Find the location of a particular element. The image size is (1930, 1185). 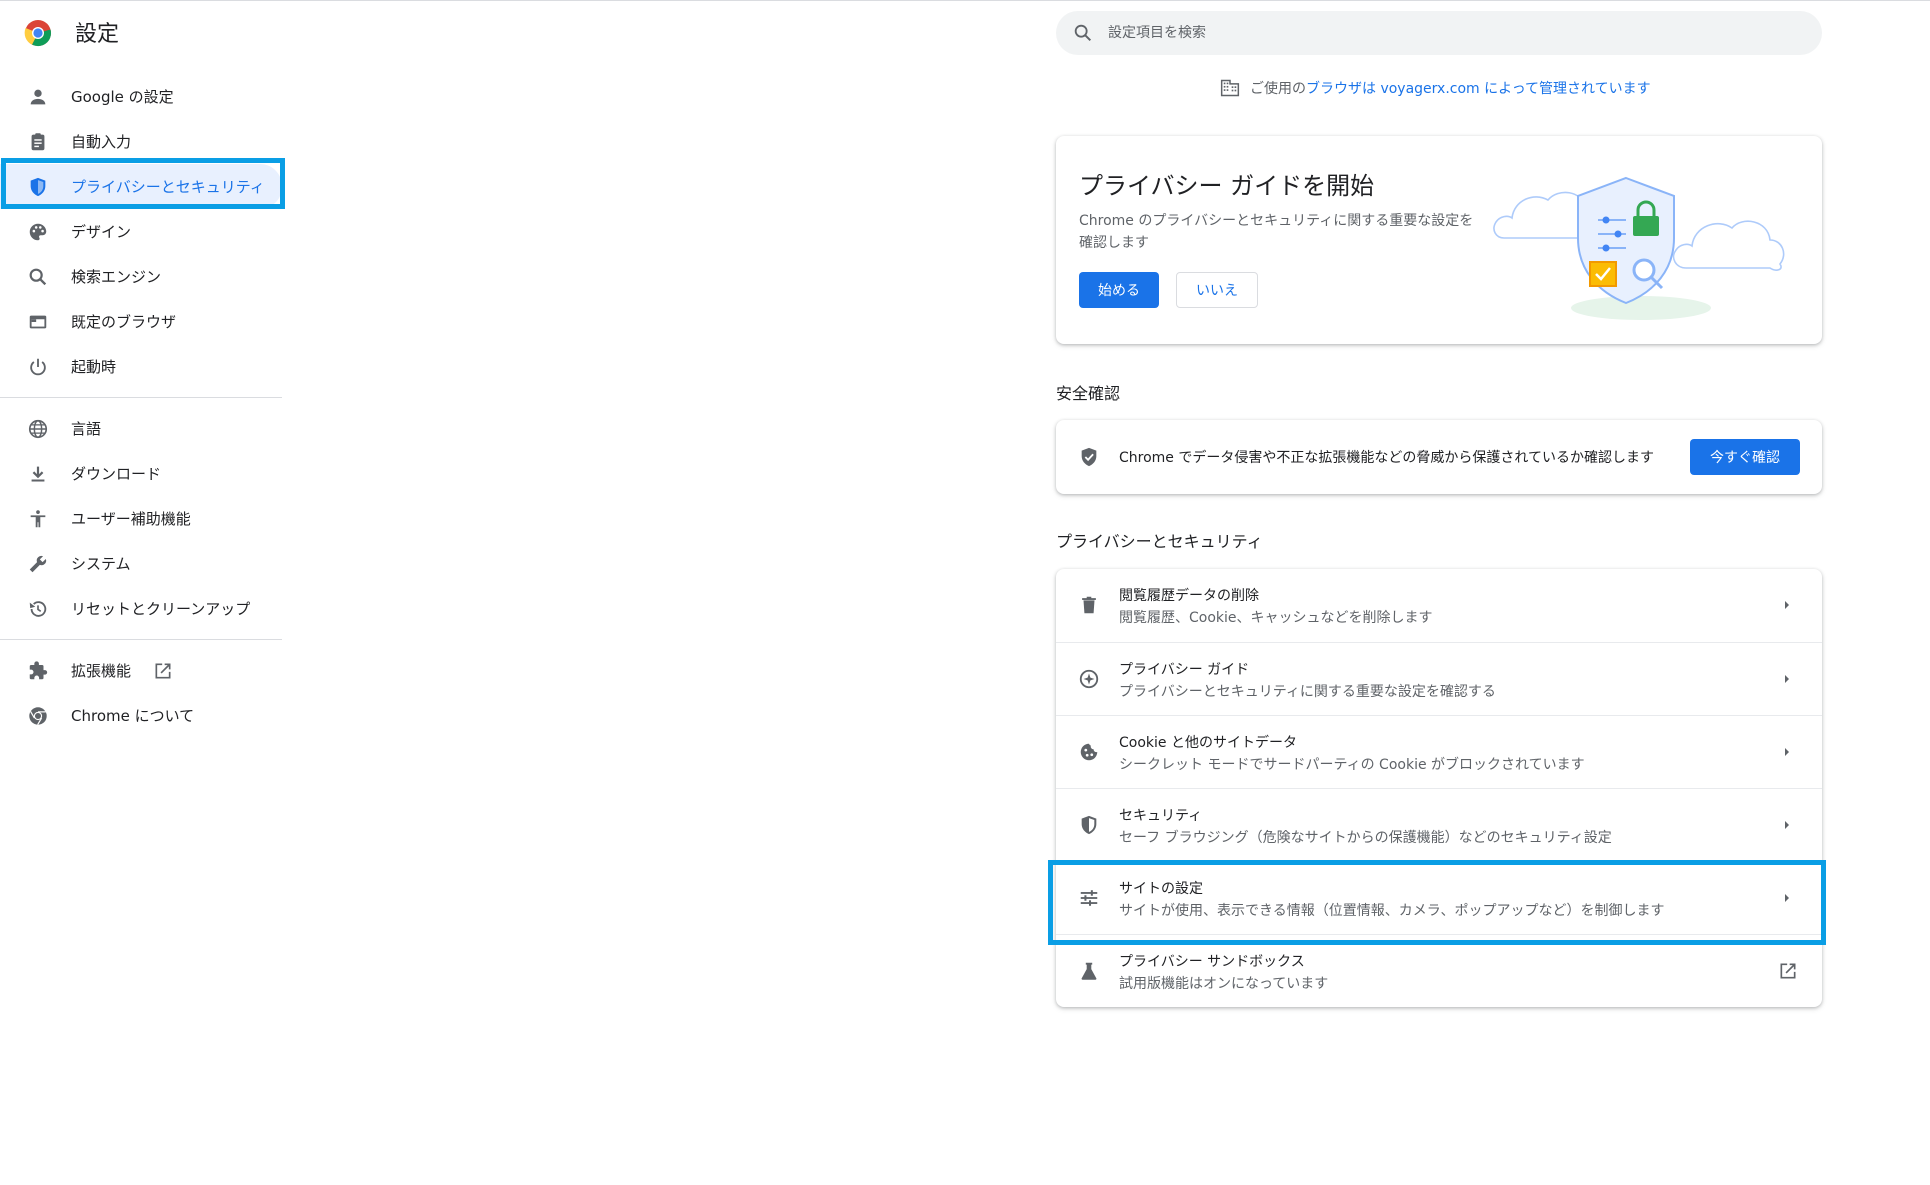

row-subtitle: プライバシーとセキュリティに関する重要な設定を確認する is located at coordinates (1307, 692).